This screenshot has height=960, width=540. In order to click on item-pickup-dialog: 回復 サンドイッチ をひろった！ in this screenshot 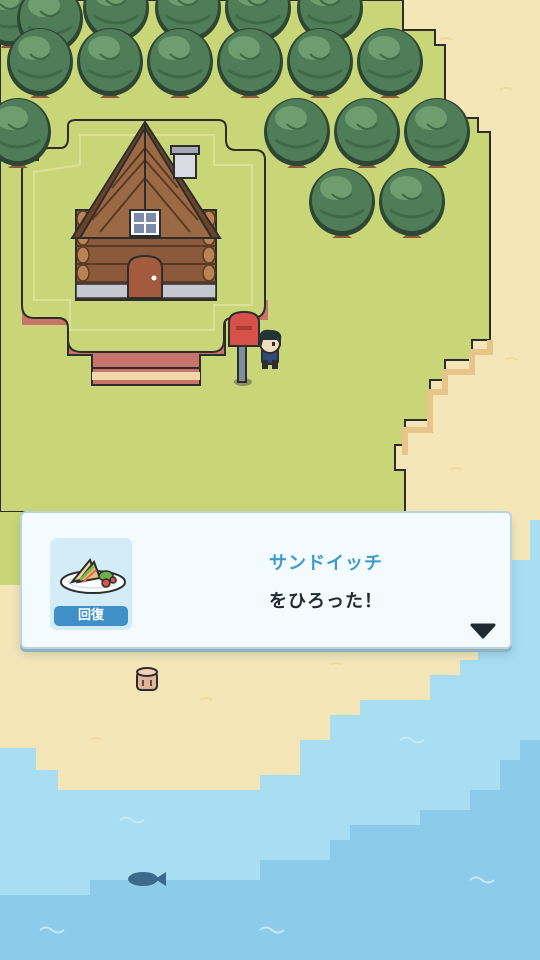, I will do `click(266, 580)`.